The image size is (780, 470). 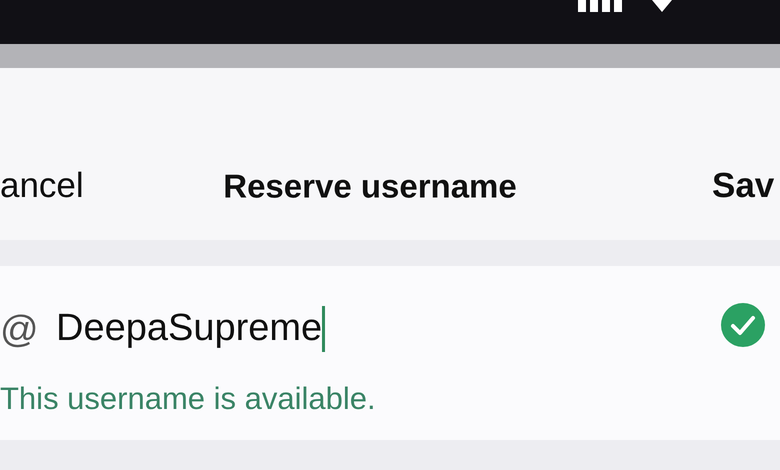 I want to click on at-prefix: @, so click(x=19, y=330).